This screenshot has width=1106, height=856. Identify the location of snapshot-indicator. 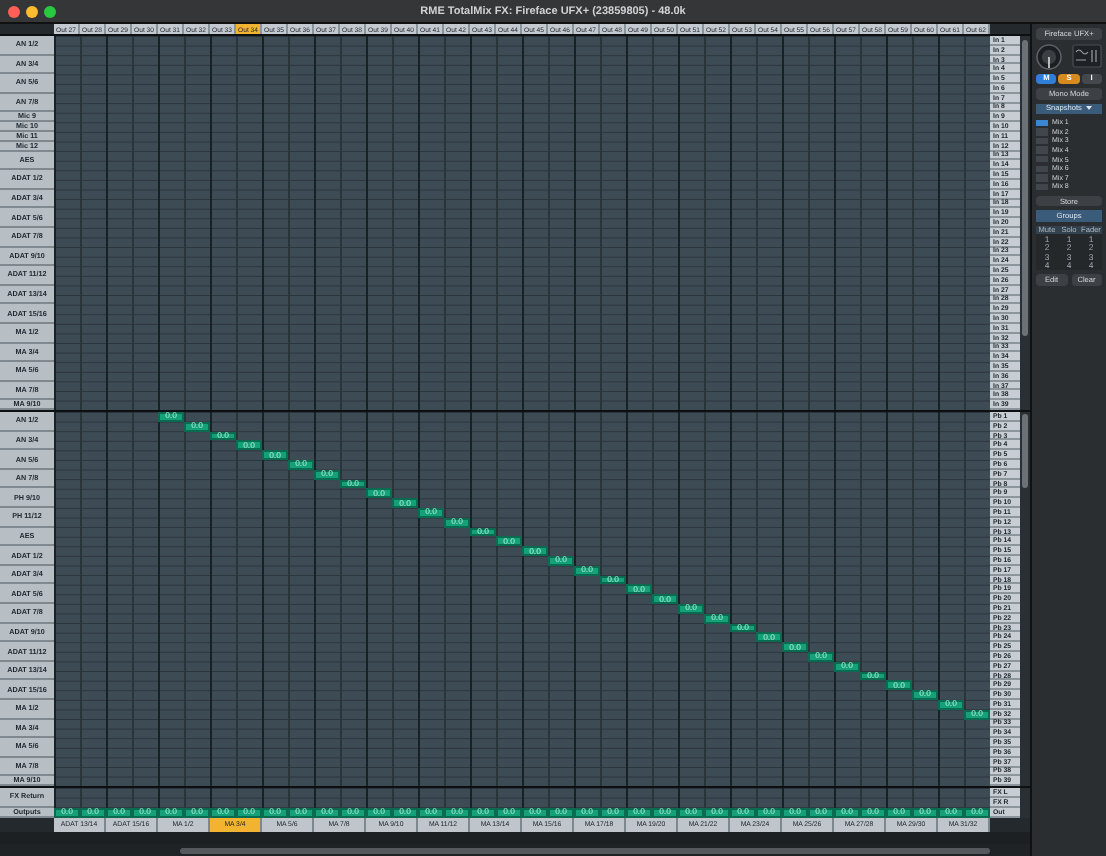
(1042, 122).